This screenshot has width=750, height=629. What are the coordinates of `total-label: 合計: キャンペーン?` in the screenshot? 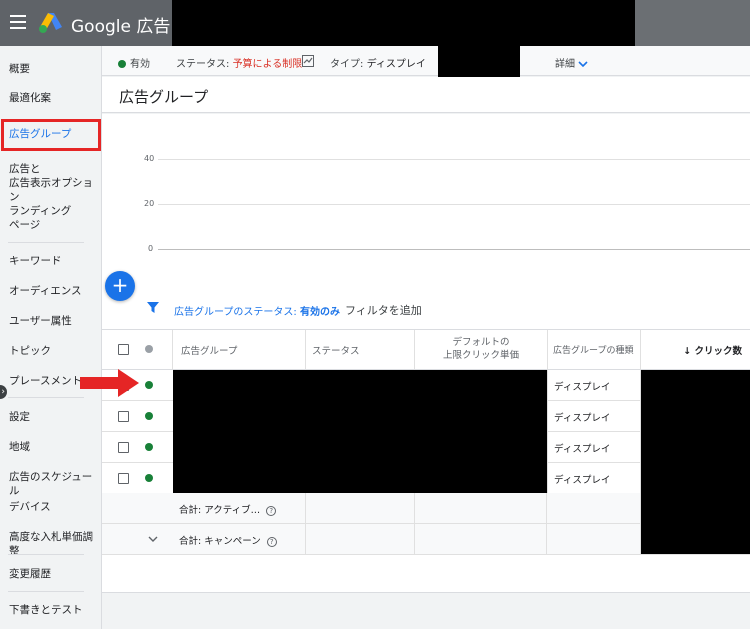 It's located at (239, 539).